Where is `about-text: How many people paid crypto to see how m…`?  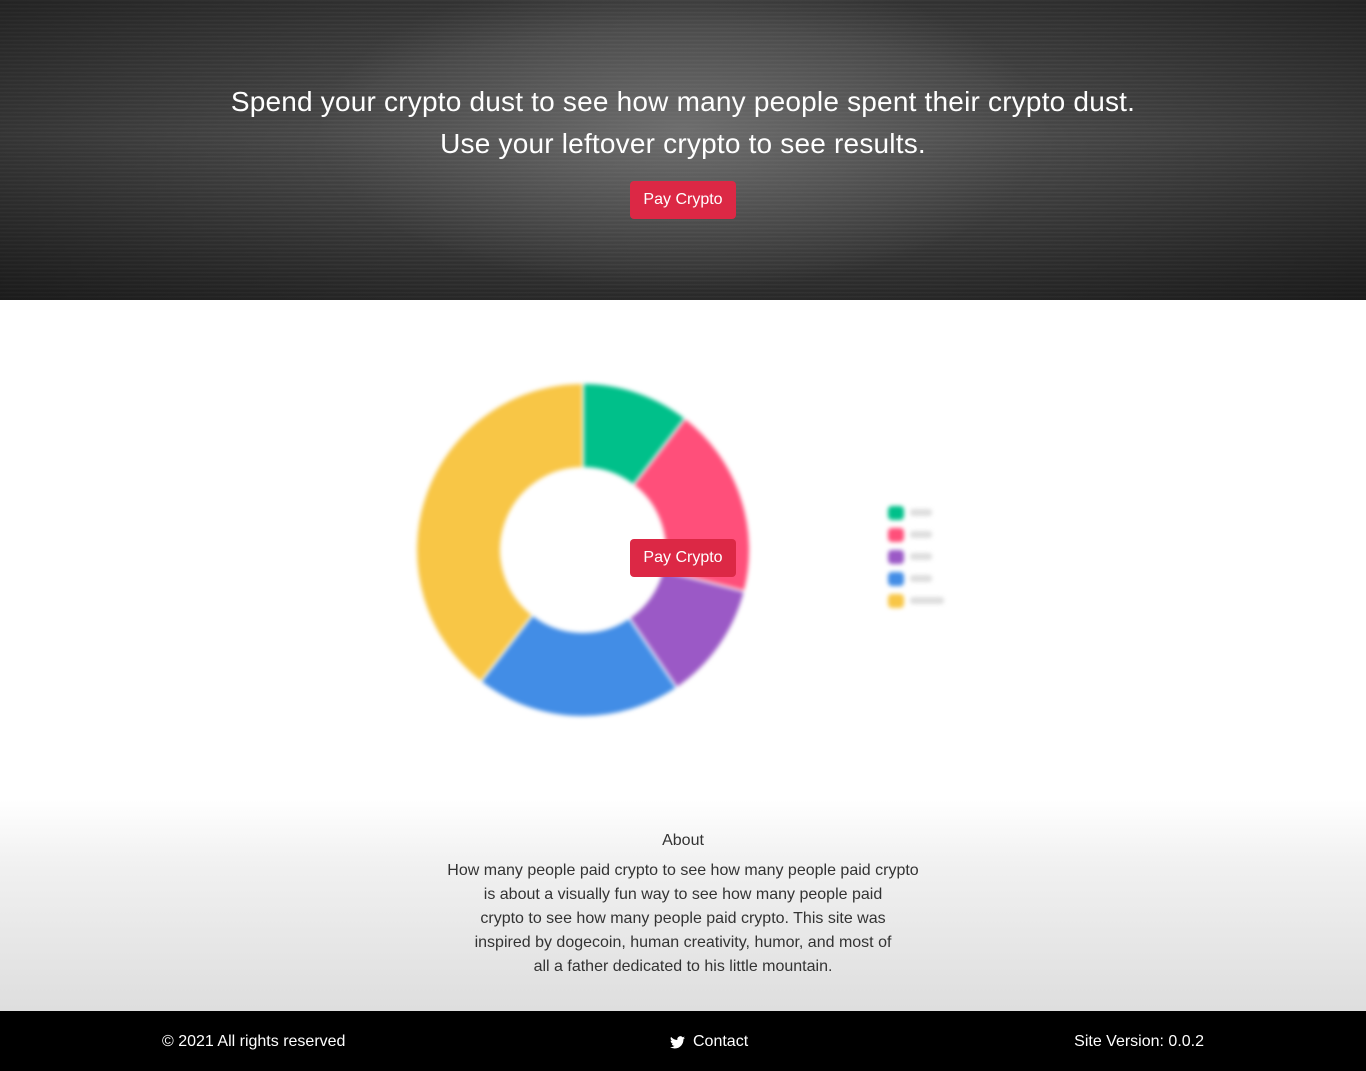
about-text: How many people paid crypto to see how m… is located at coordinates (683, 919).